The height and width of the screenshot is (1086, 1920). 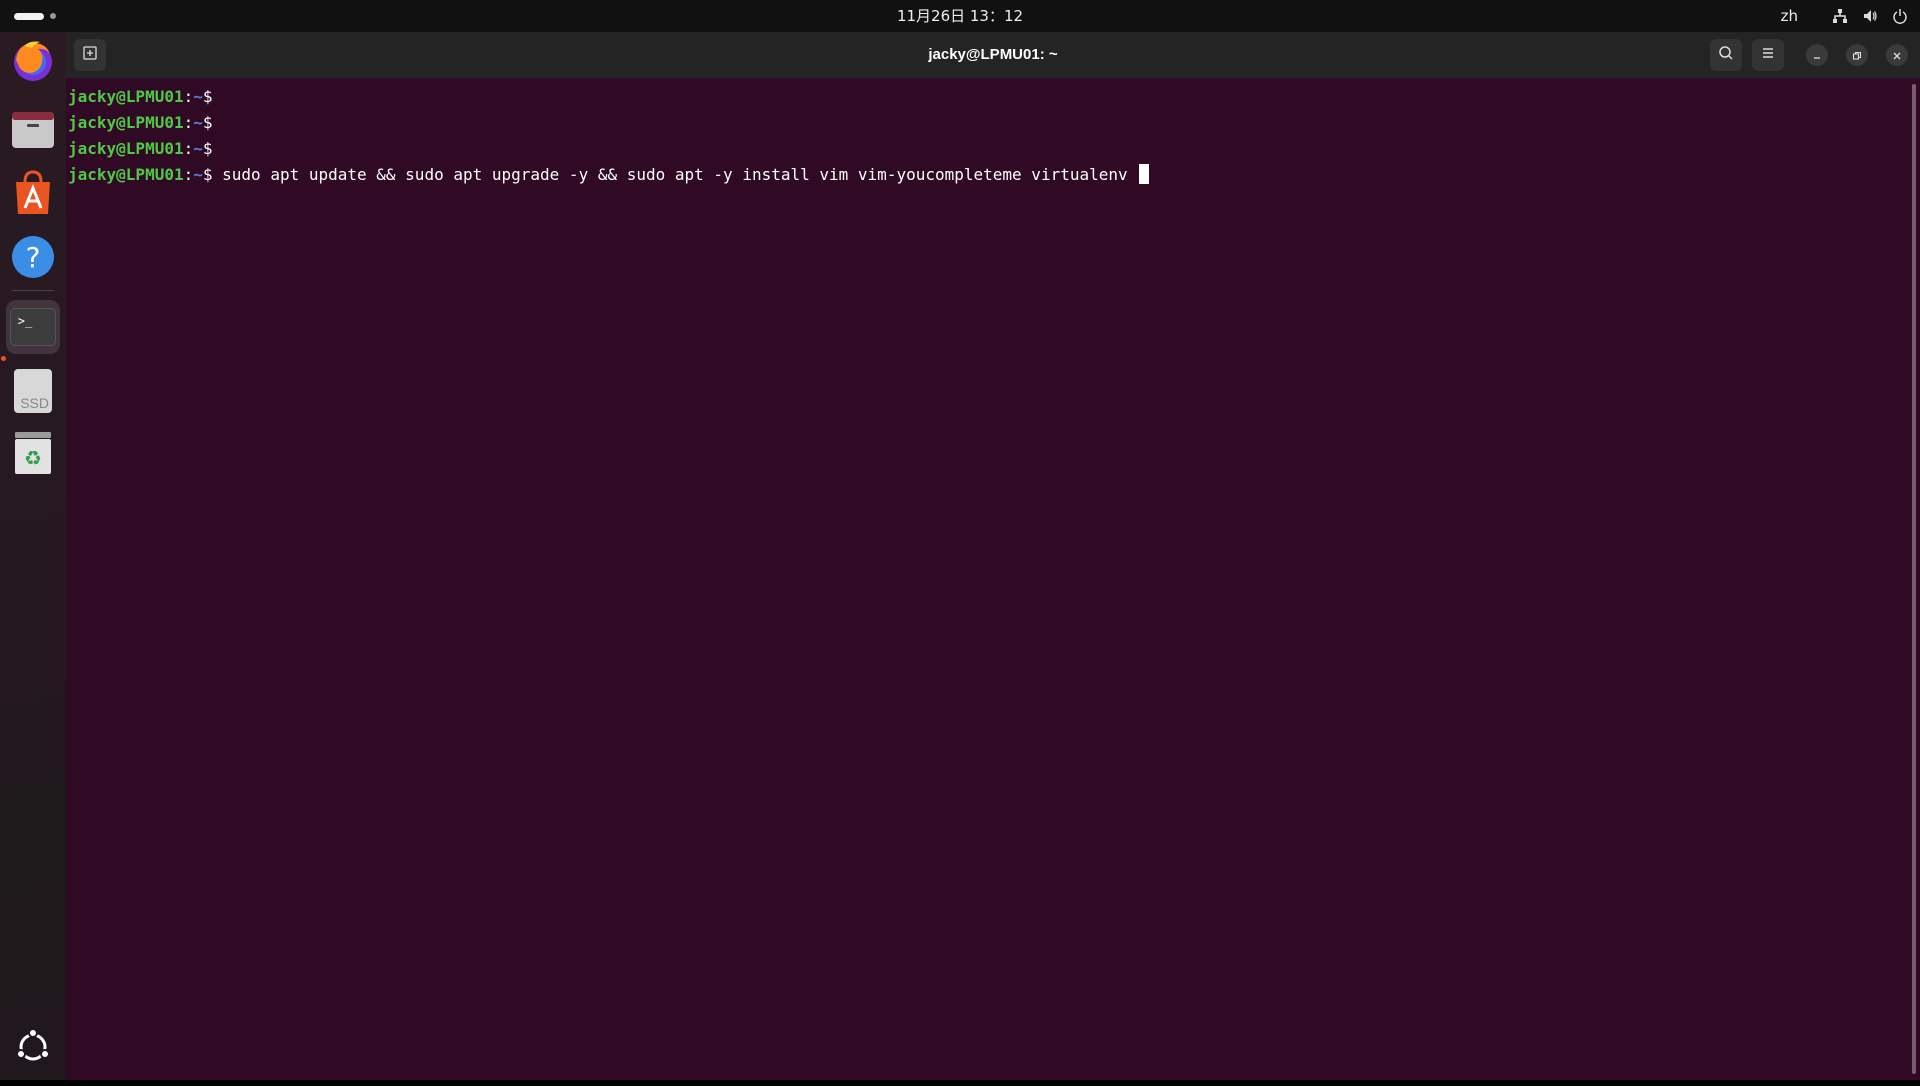 I want to click on text-cursor, so click(x=1144, y=174).